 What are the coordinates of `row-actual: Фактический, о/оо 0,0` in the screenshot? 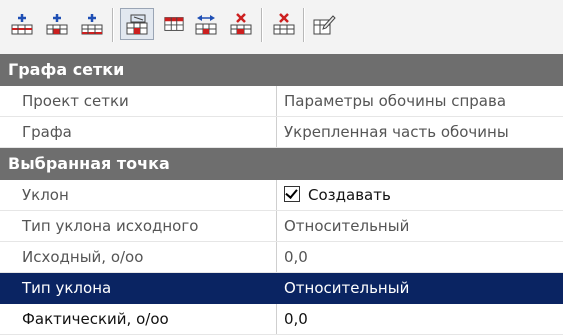 It's located at (281, 319).